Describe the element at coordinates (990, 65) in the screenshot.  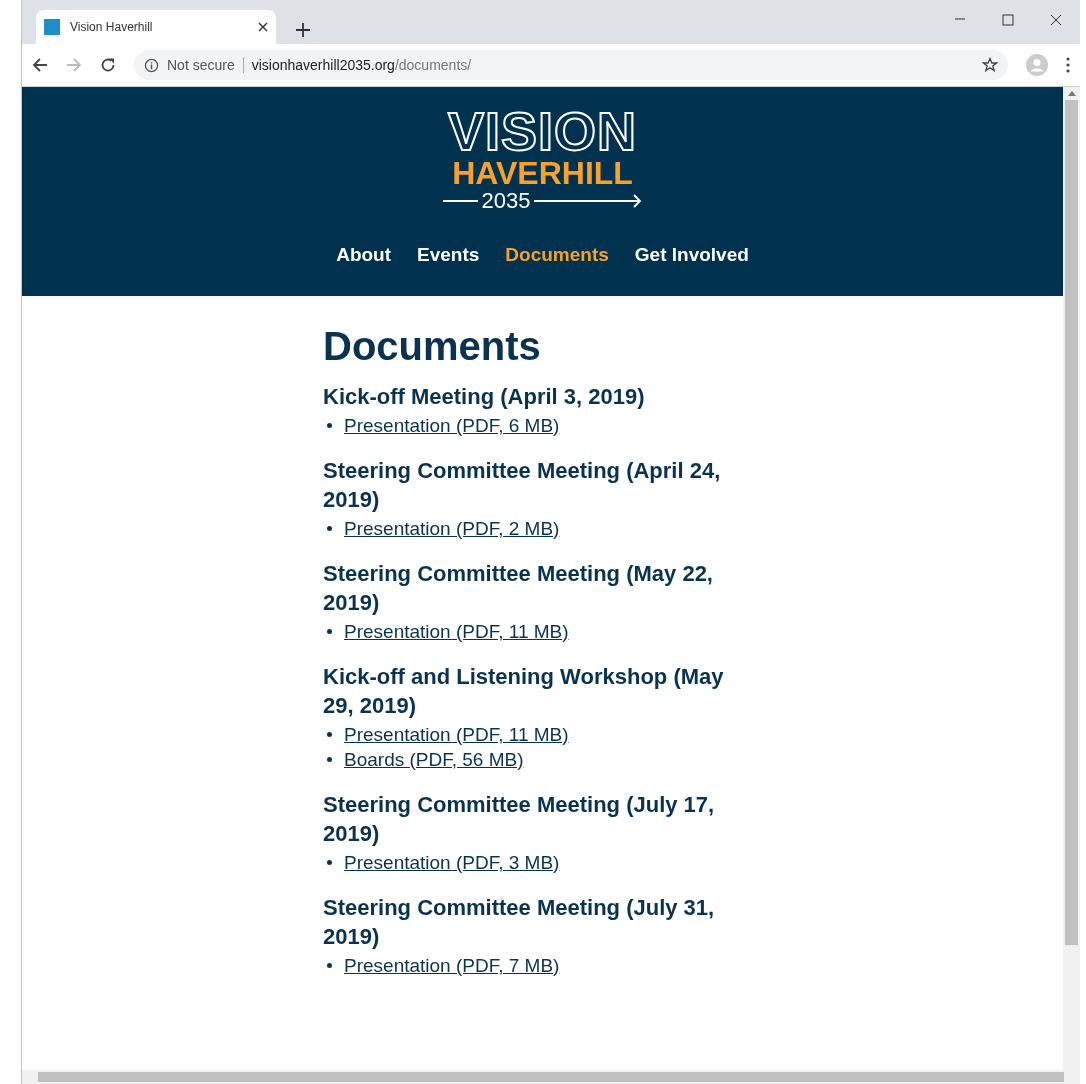
I see `star-icon` at that location.